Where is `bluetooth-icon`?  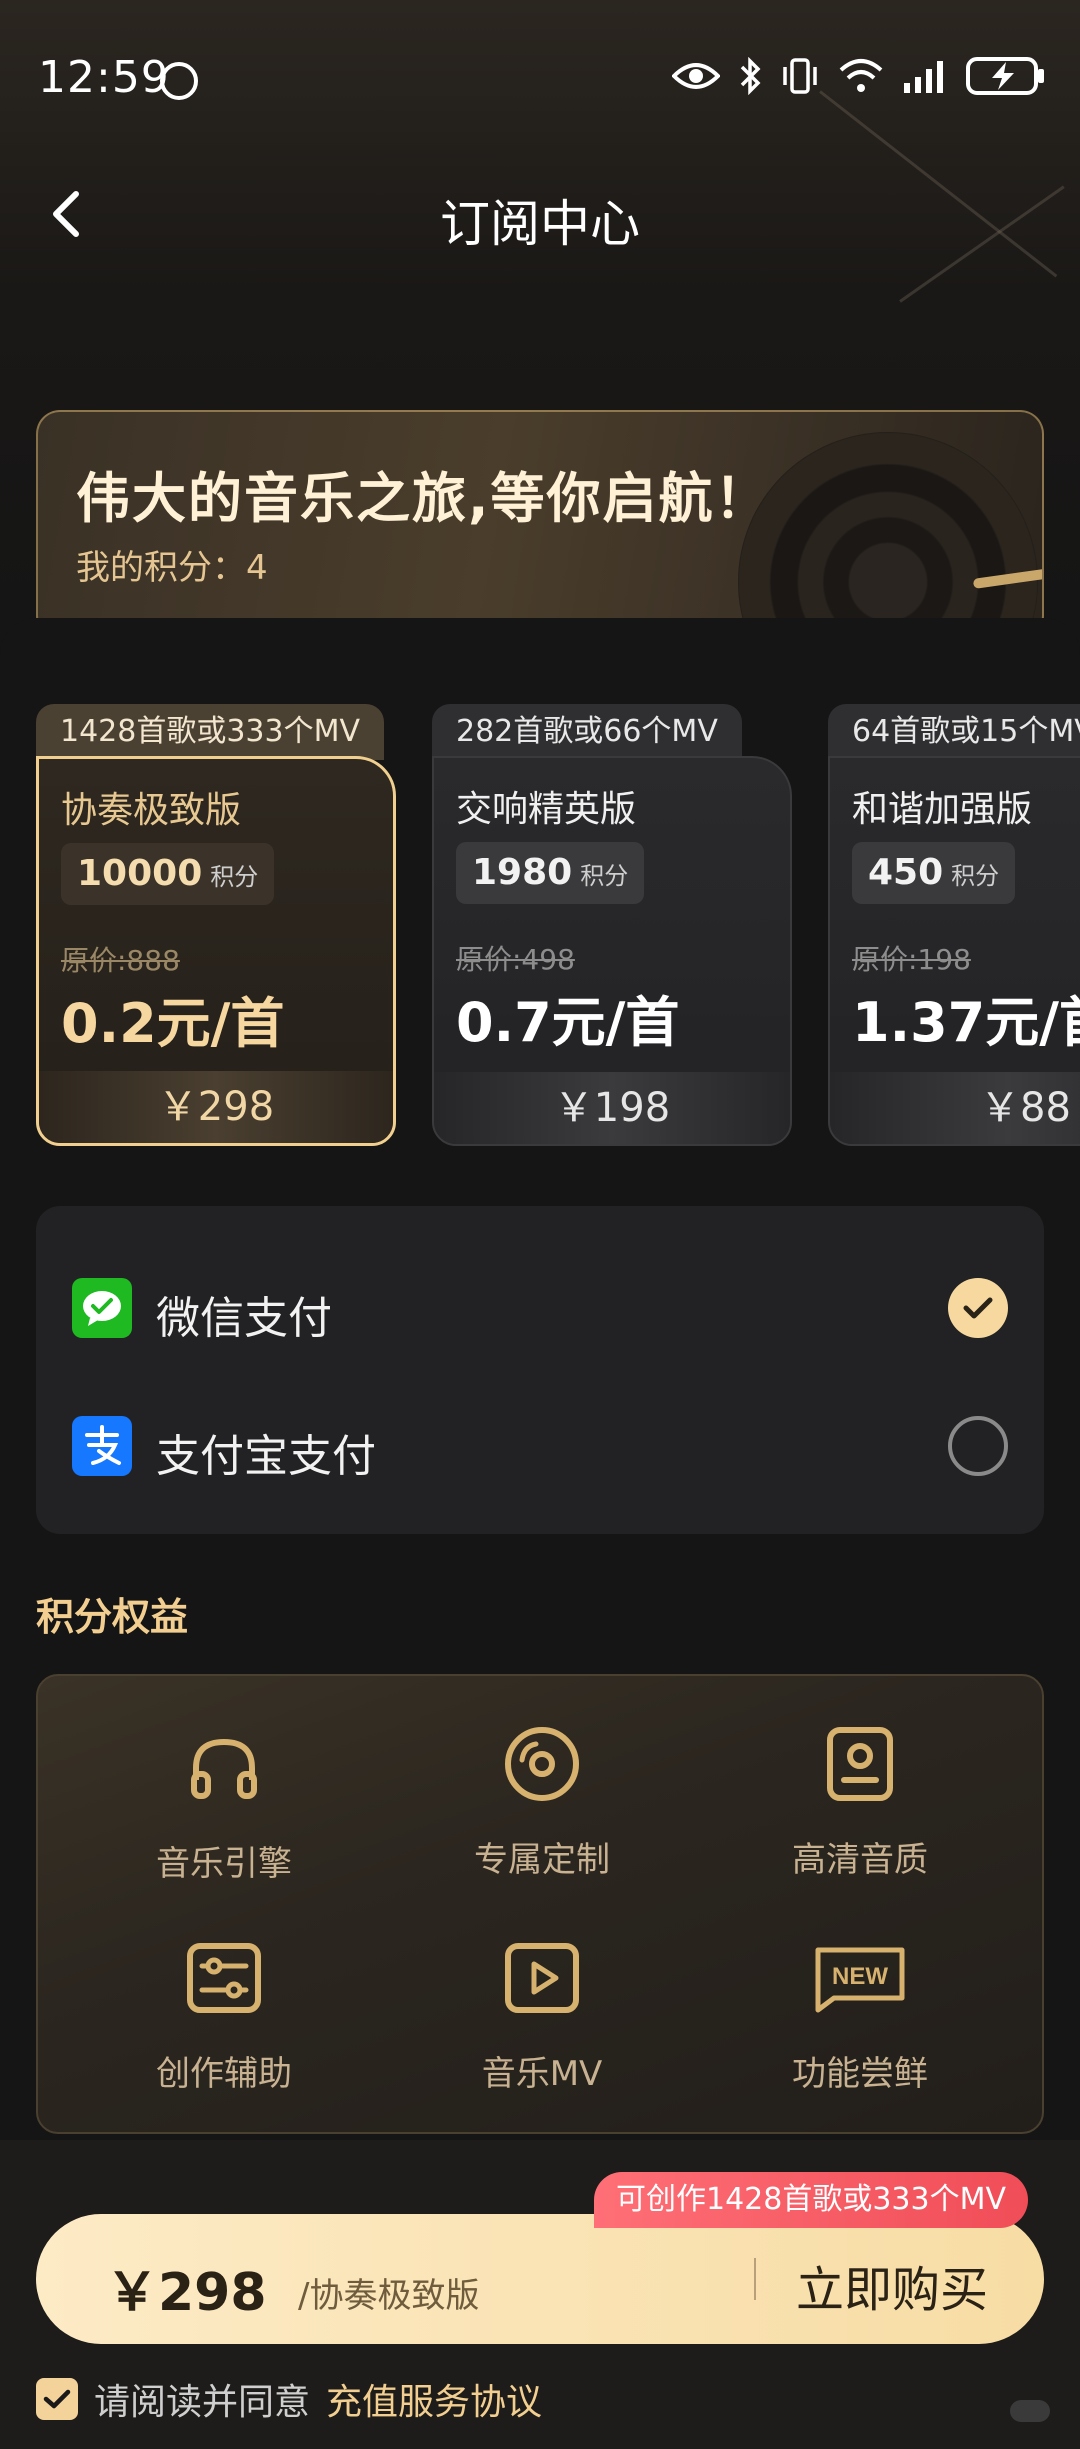
bluetooth-icon is located at coordinates (750, 76).